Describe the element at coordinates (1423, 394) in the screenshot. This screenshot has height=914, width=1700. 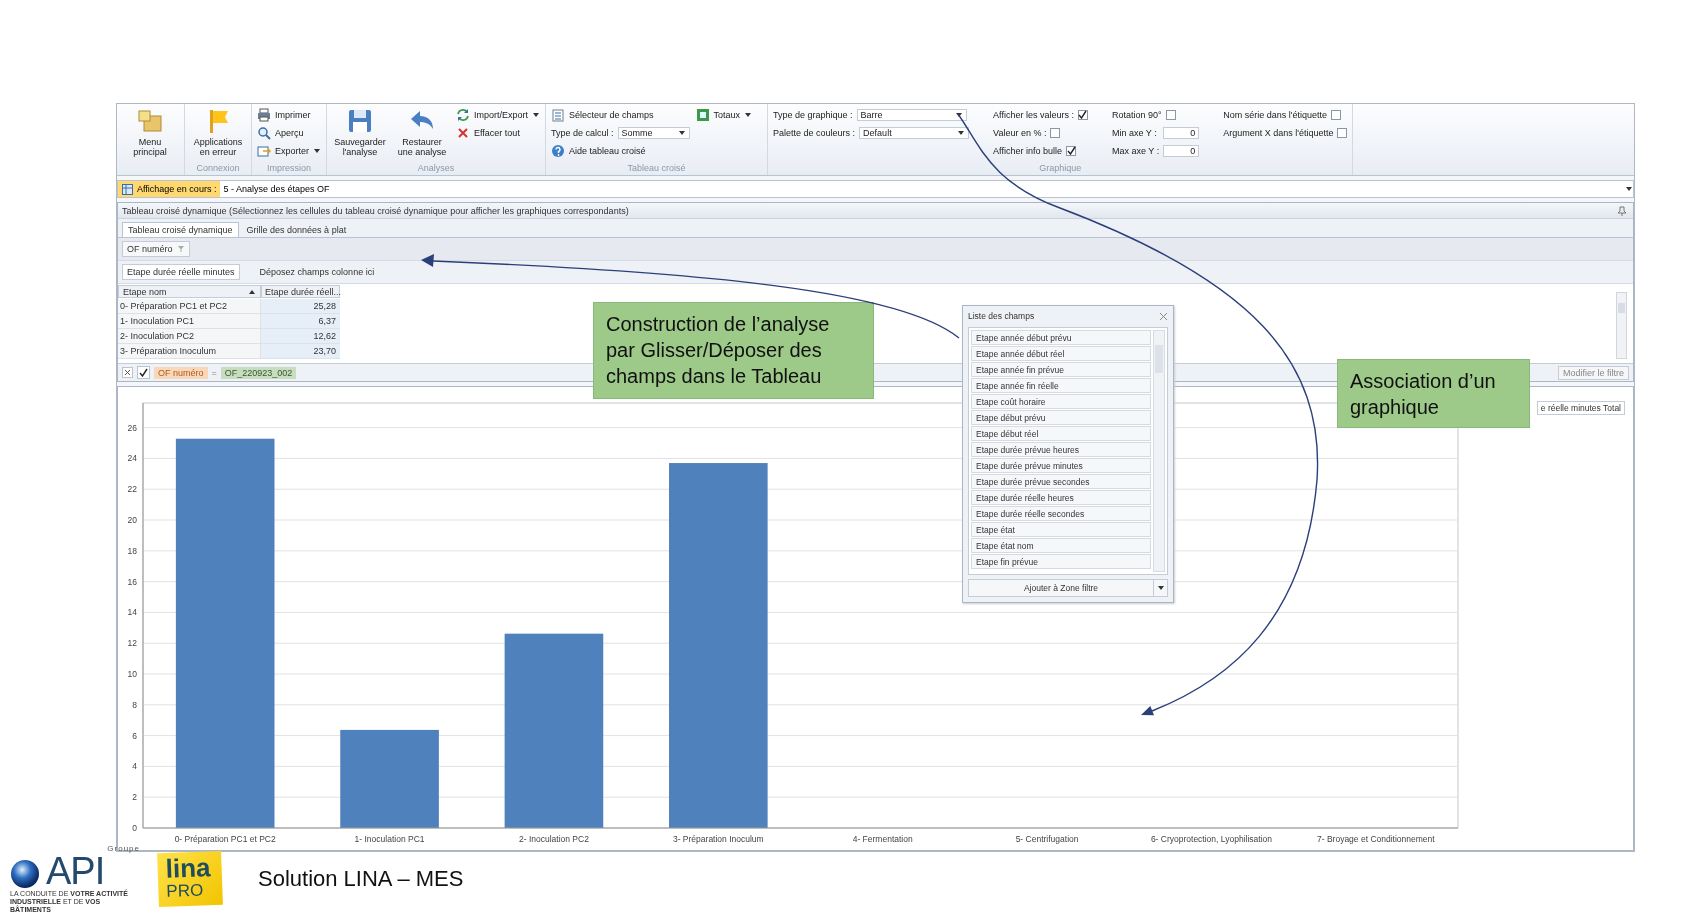
I see `callout-text: Association d’un graphique` at that location.